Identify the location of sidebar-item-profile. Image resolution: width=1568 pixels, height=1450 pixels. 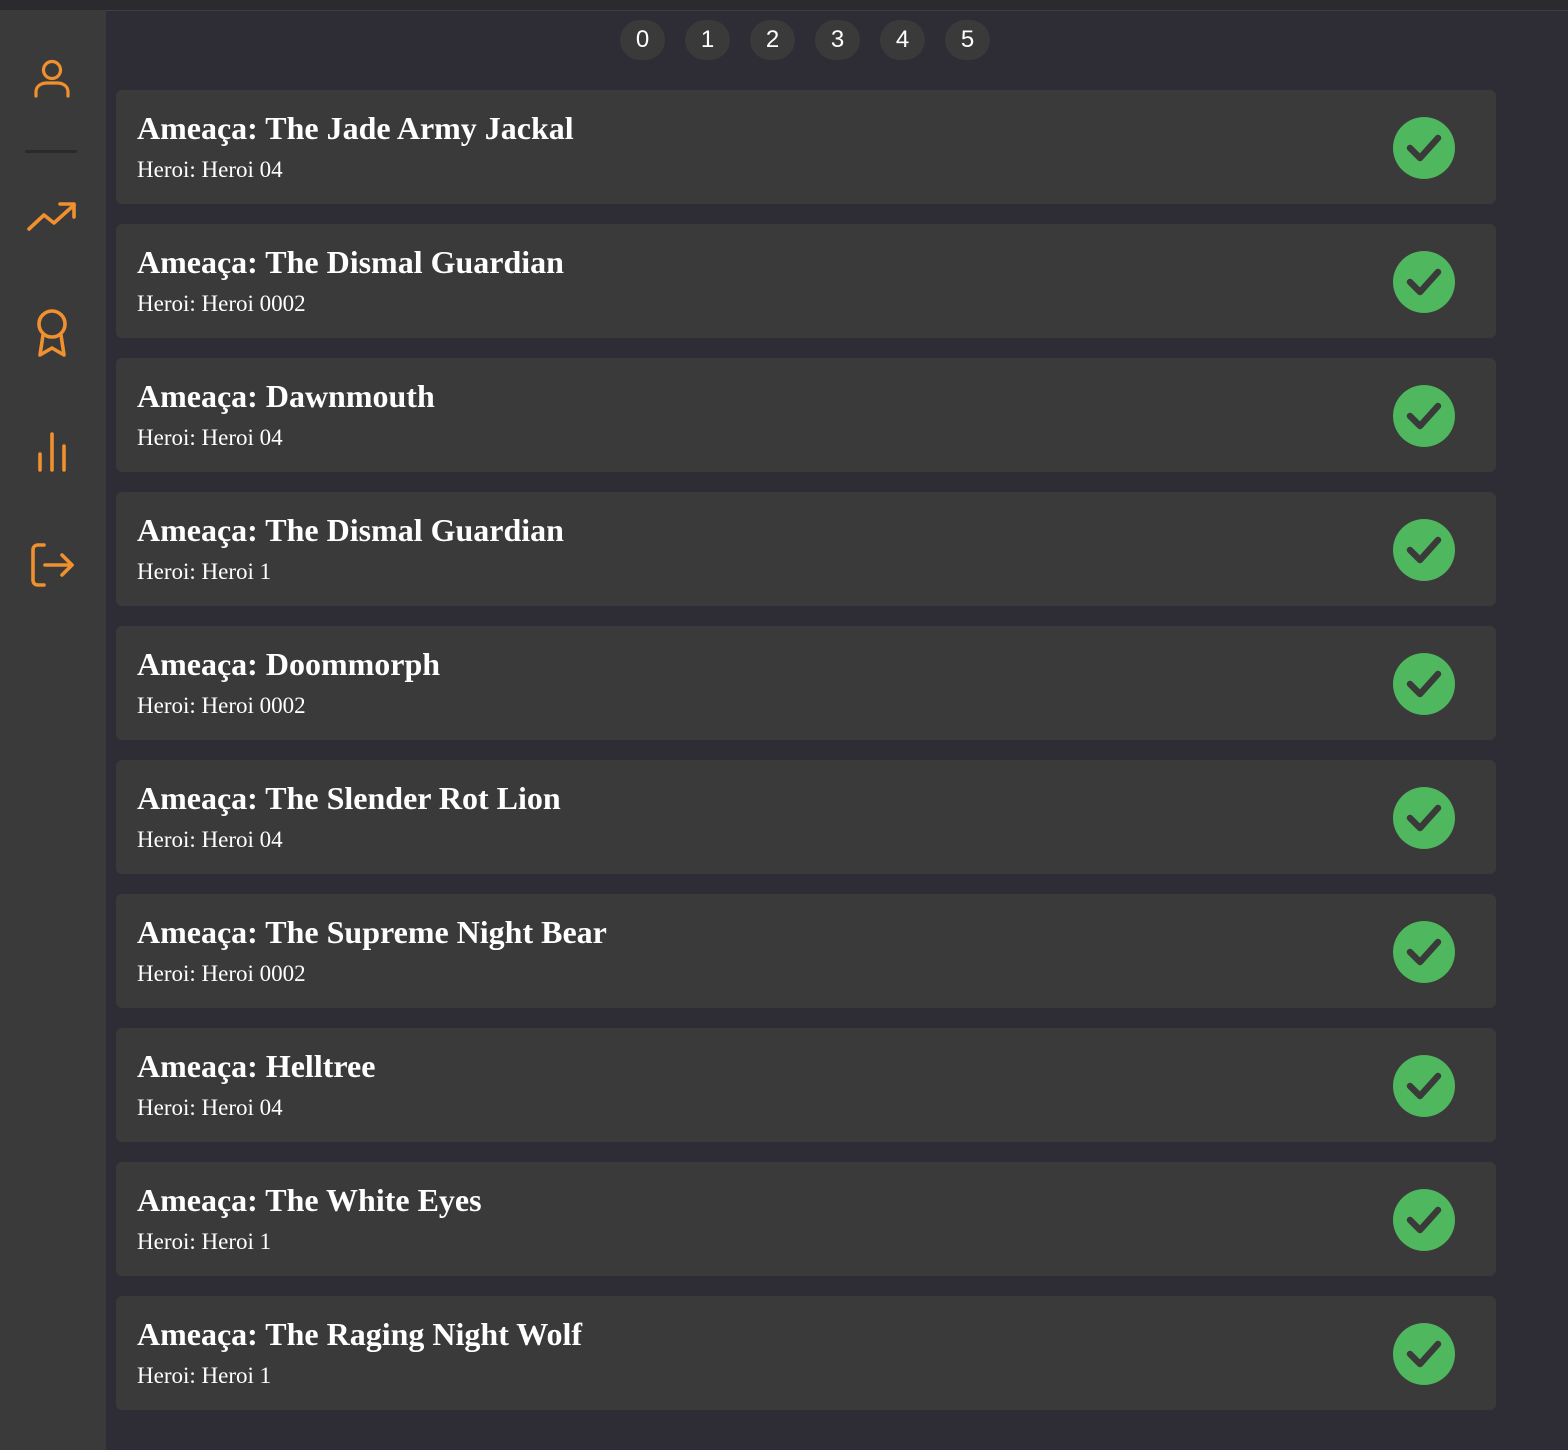
(52, 78).